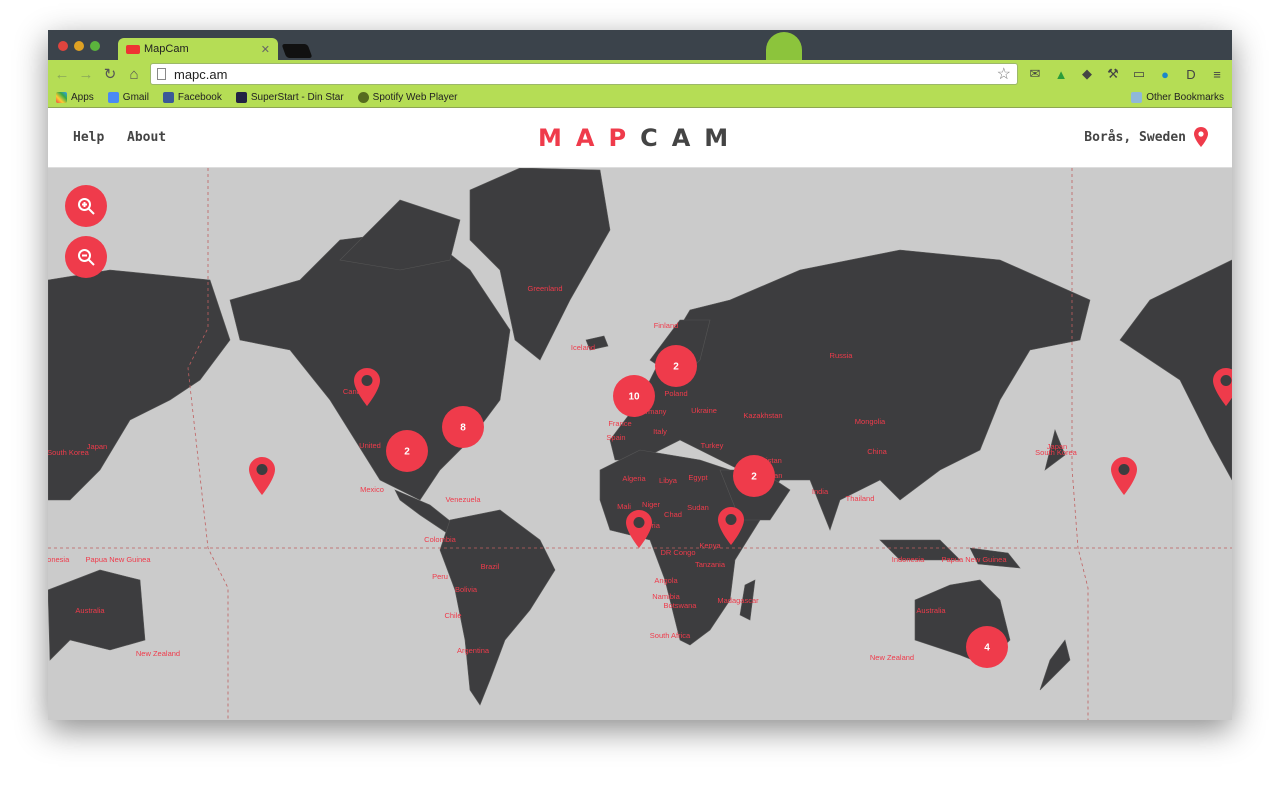 The image size is (1280, 787). What do you see at coordinates (634, 396) in the screenshot?
I see `cluster-marker: 10` at bounding box center [634, 396].